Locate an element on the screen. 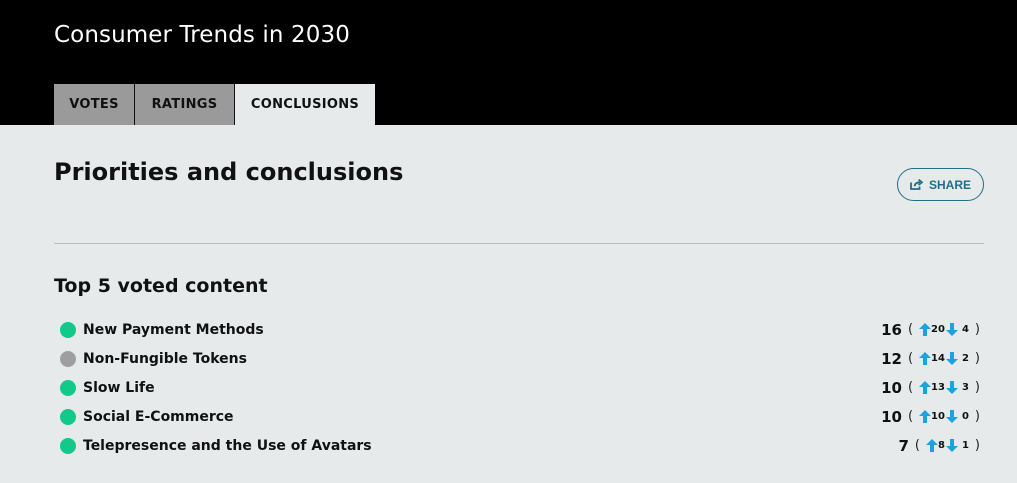 The width and height of the screenshot is (1017, 483). downvote-count: 3 is located at coordinates (965, 387).